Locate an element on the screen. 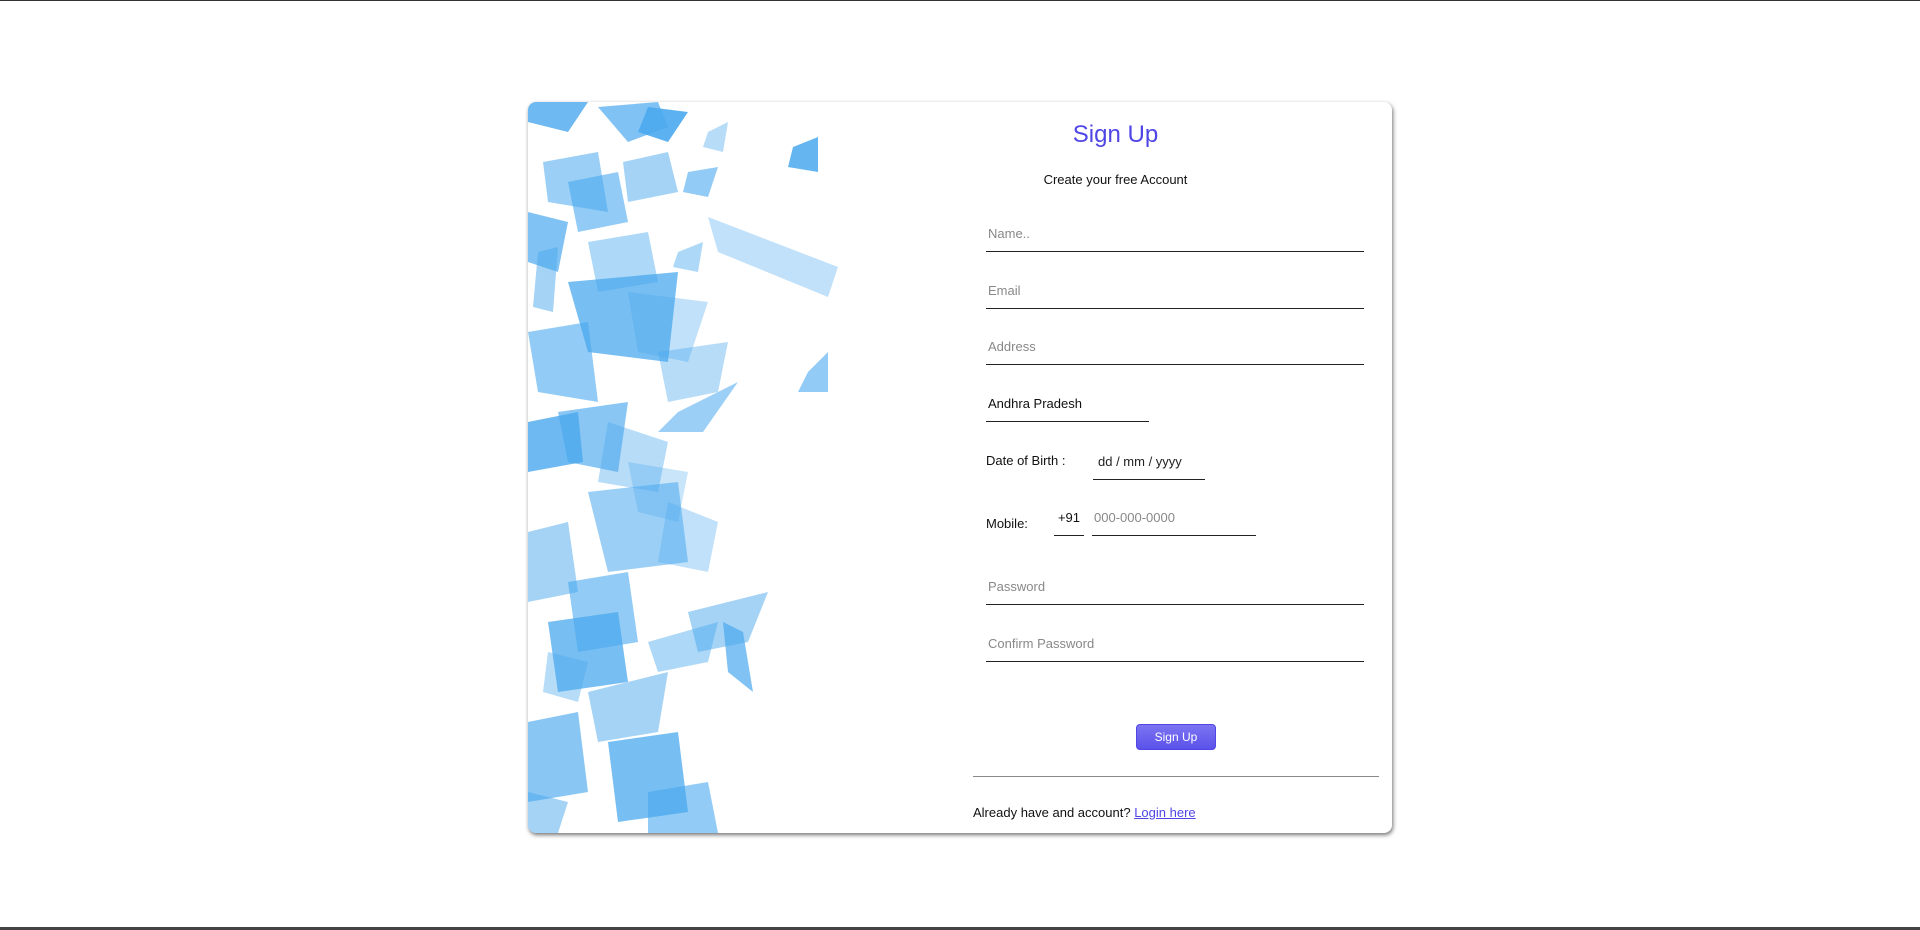 The height and width of the screenshot is (930, 1920). login-link: Login here is located at coordinates (1164, 812).